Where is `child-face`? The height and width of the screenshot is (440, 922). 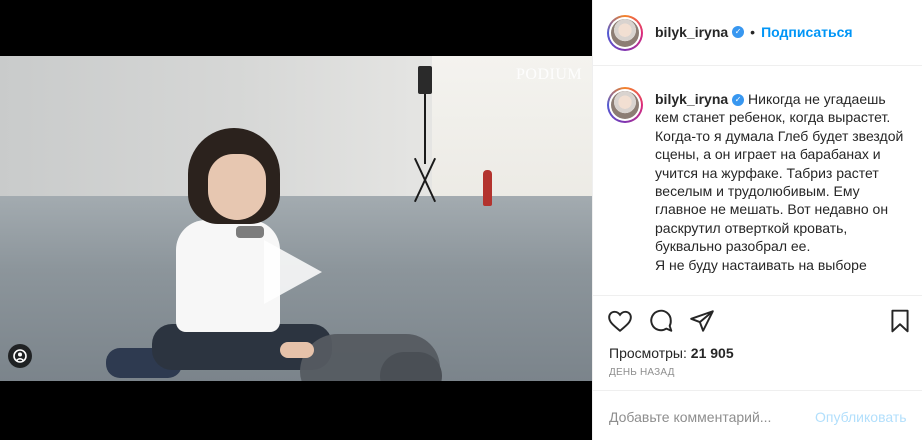 child-face is located at coordinates (237, 187).